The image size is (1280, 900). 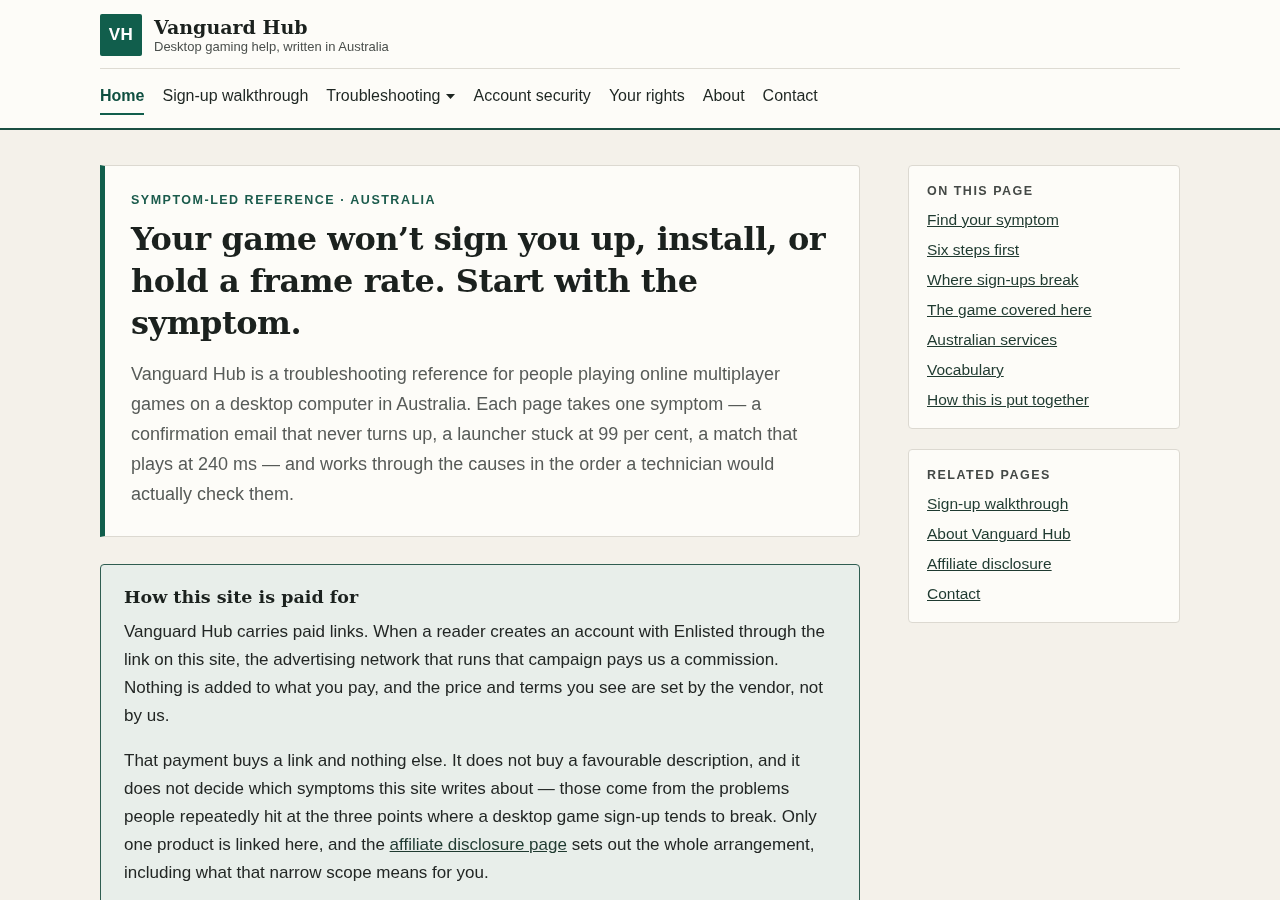 I want to click on nav-link: Contact, so click(x=790, y=100).